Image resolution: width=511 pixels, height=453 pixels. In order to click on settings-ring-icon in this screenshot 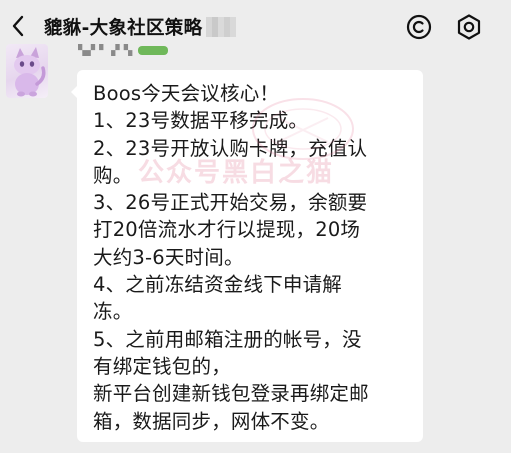, I will do `click(469, 27)`.